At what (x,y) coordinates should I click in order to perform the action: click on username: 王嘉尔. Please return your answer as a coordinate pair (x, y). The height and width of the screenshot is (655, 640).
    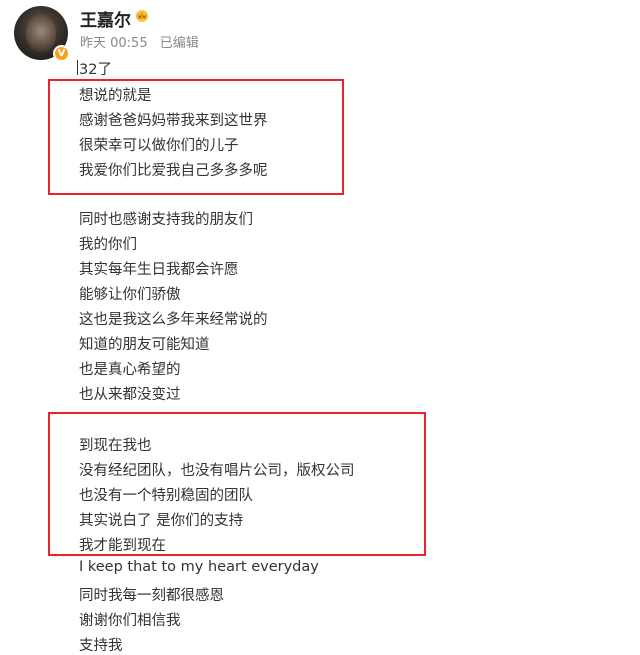
    Looking at the image, I should click on (105, 18).